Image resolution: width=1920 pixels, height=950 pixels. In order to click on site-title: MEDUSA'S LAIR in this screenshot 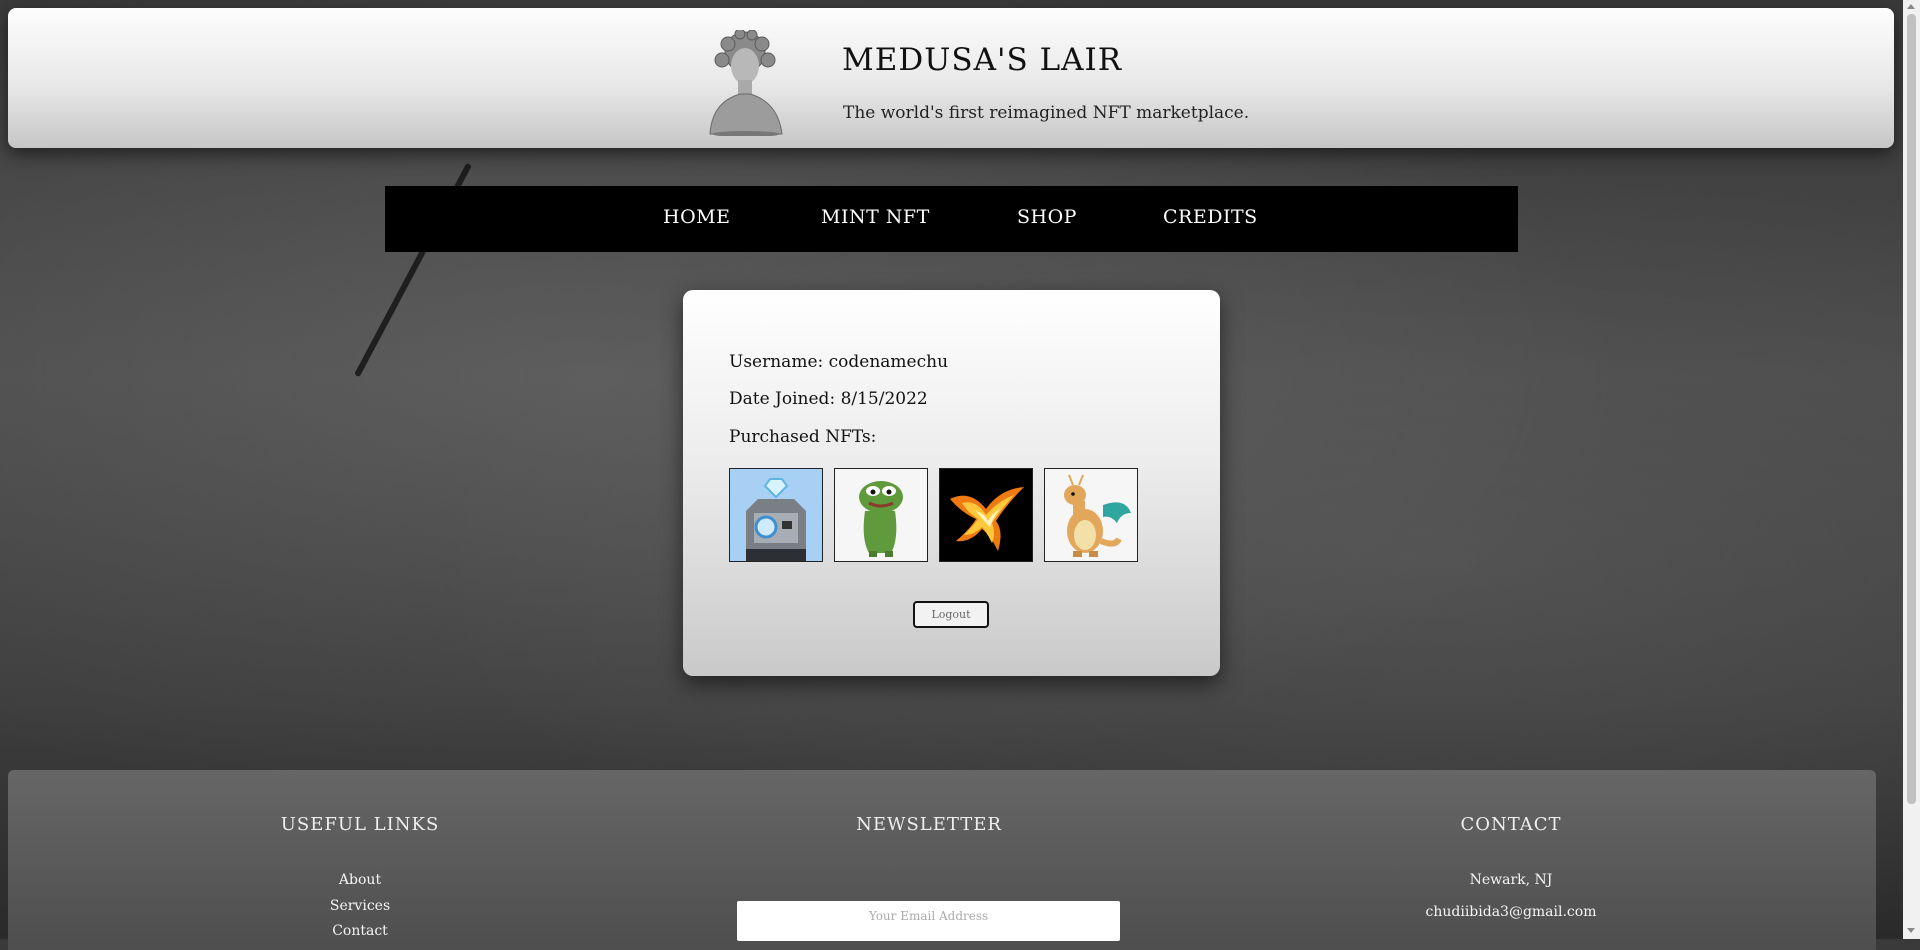, I will do `click(982, 60)`.